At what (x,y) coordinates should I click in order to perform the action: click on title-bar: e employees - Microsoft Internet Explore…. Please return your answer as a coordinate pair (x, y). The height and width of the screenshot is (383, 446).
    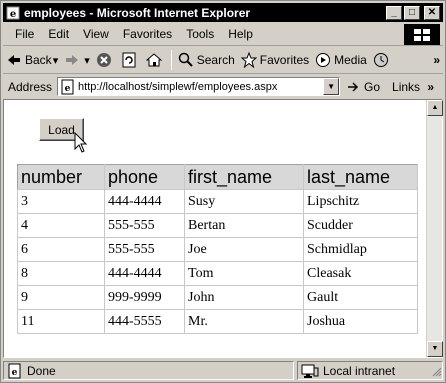
    Looking at the image, I should click on (223, 12).